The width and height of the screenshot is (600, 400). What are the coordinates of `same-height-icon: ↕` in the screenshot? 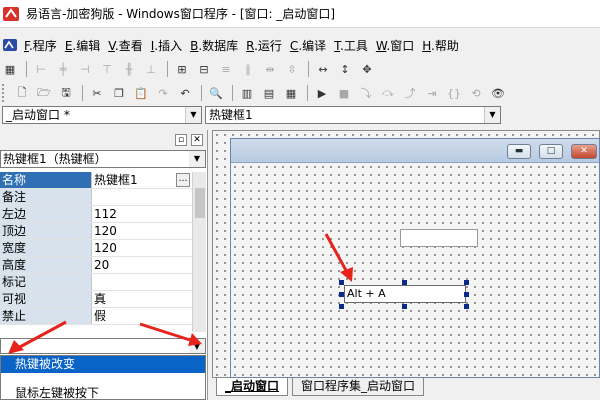 It's located at (345, 69).